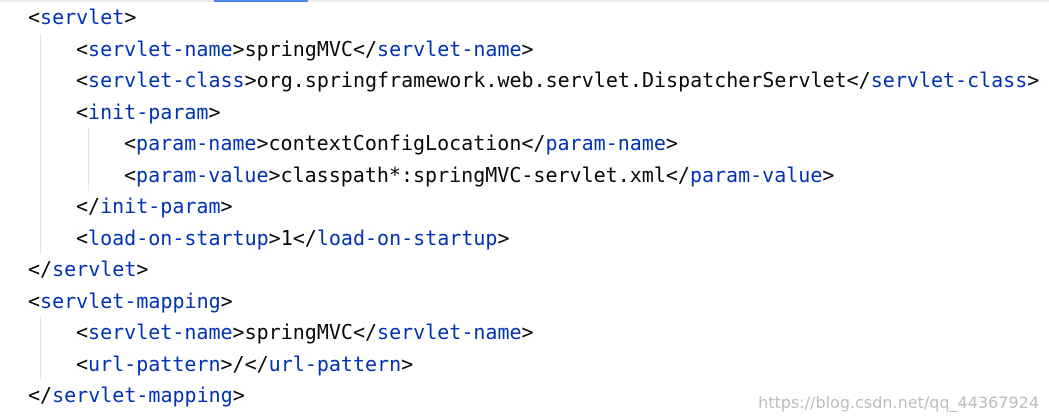 Image resolution: width=1049 pixels, height=418 pixels. What do you see at coordinates (533, 270) in the screenshot?
I see `code-line: </servlet>` at bounding box center [533, 270].